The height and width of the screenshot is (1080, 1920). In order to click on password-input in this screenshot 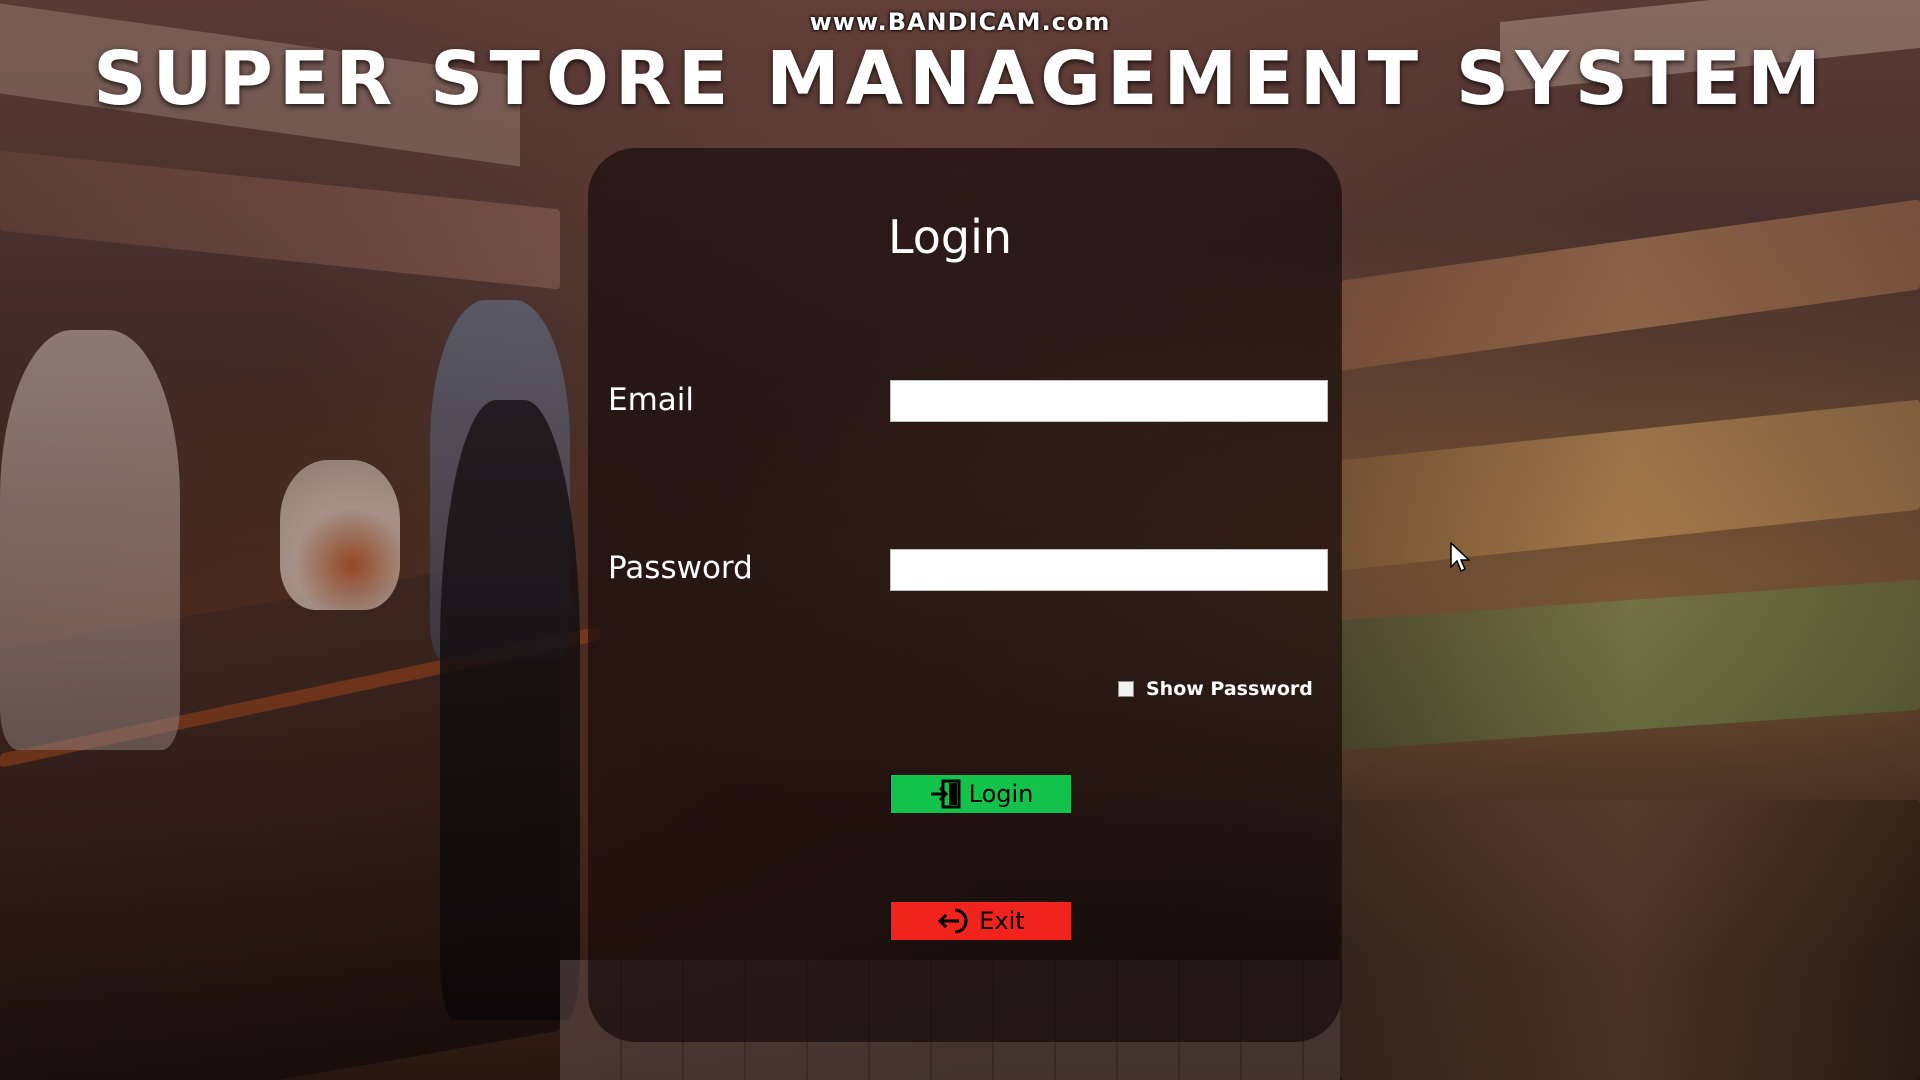, I will do `click(1109, 570)`.